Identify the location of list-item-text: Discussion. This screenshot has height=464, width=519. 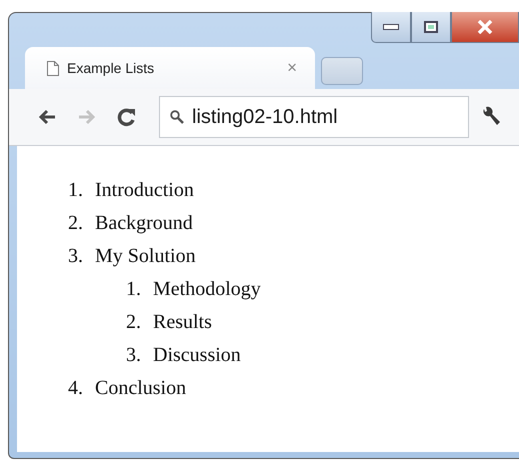
(197, 355).